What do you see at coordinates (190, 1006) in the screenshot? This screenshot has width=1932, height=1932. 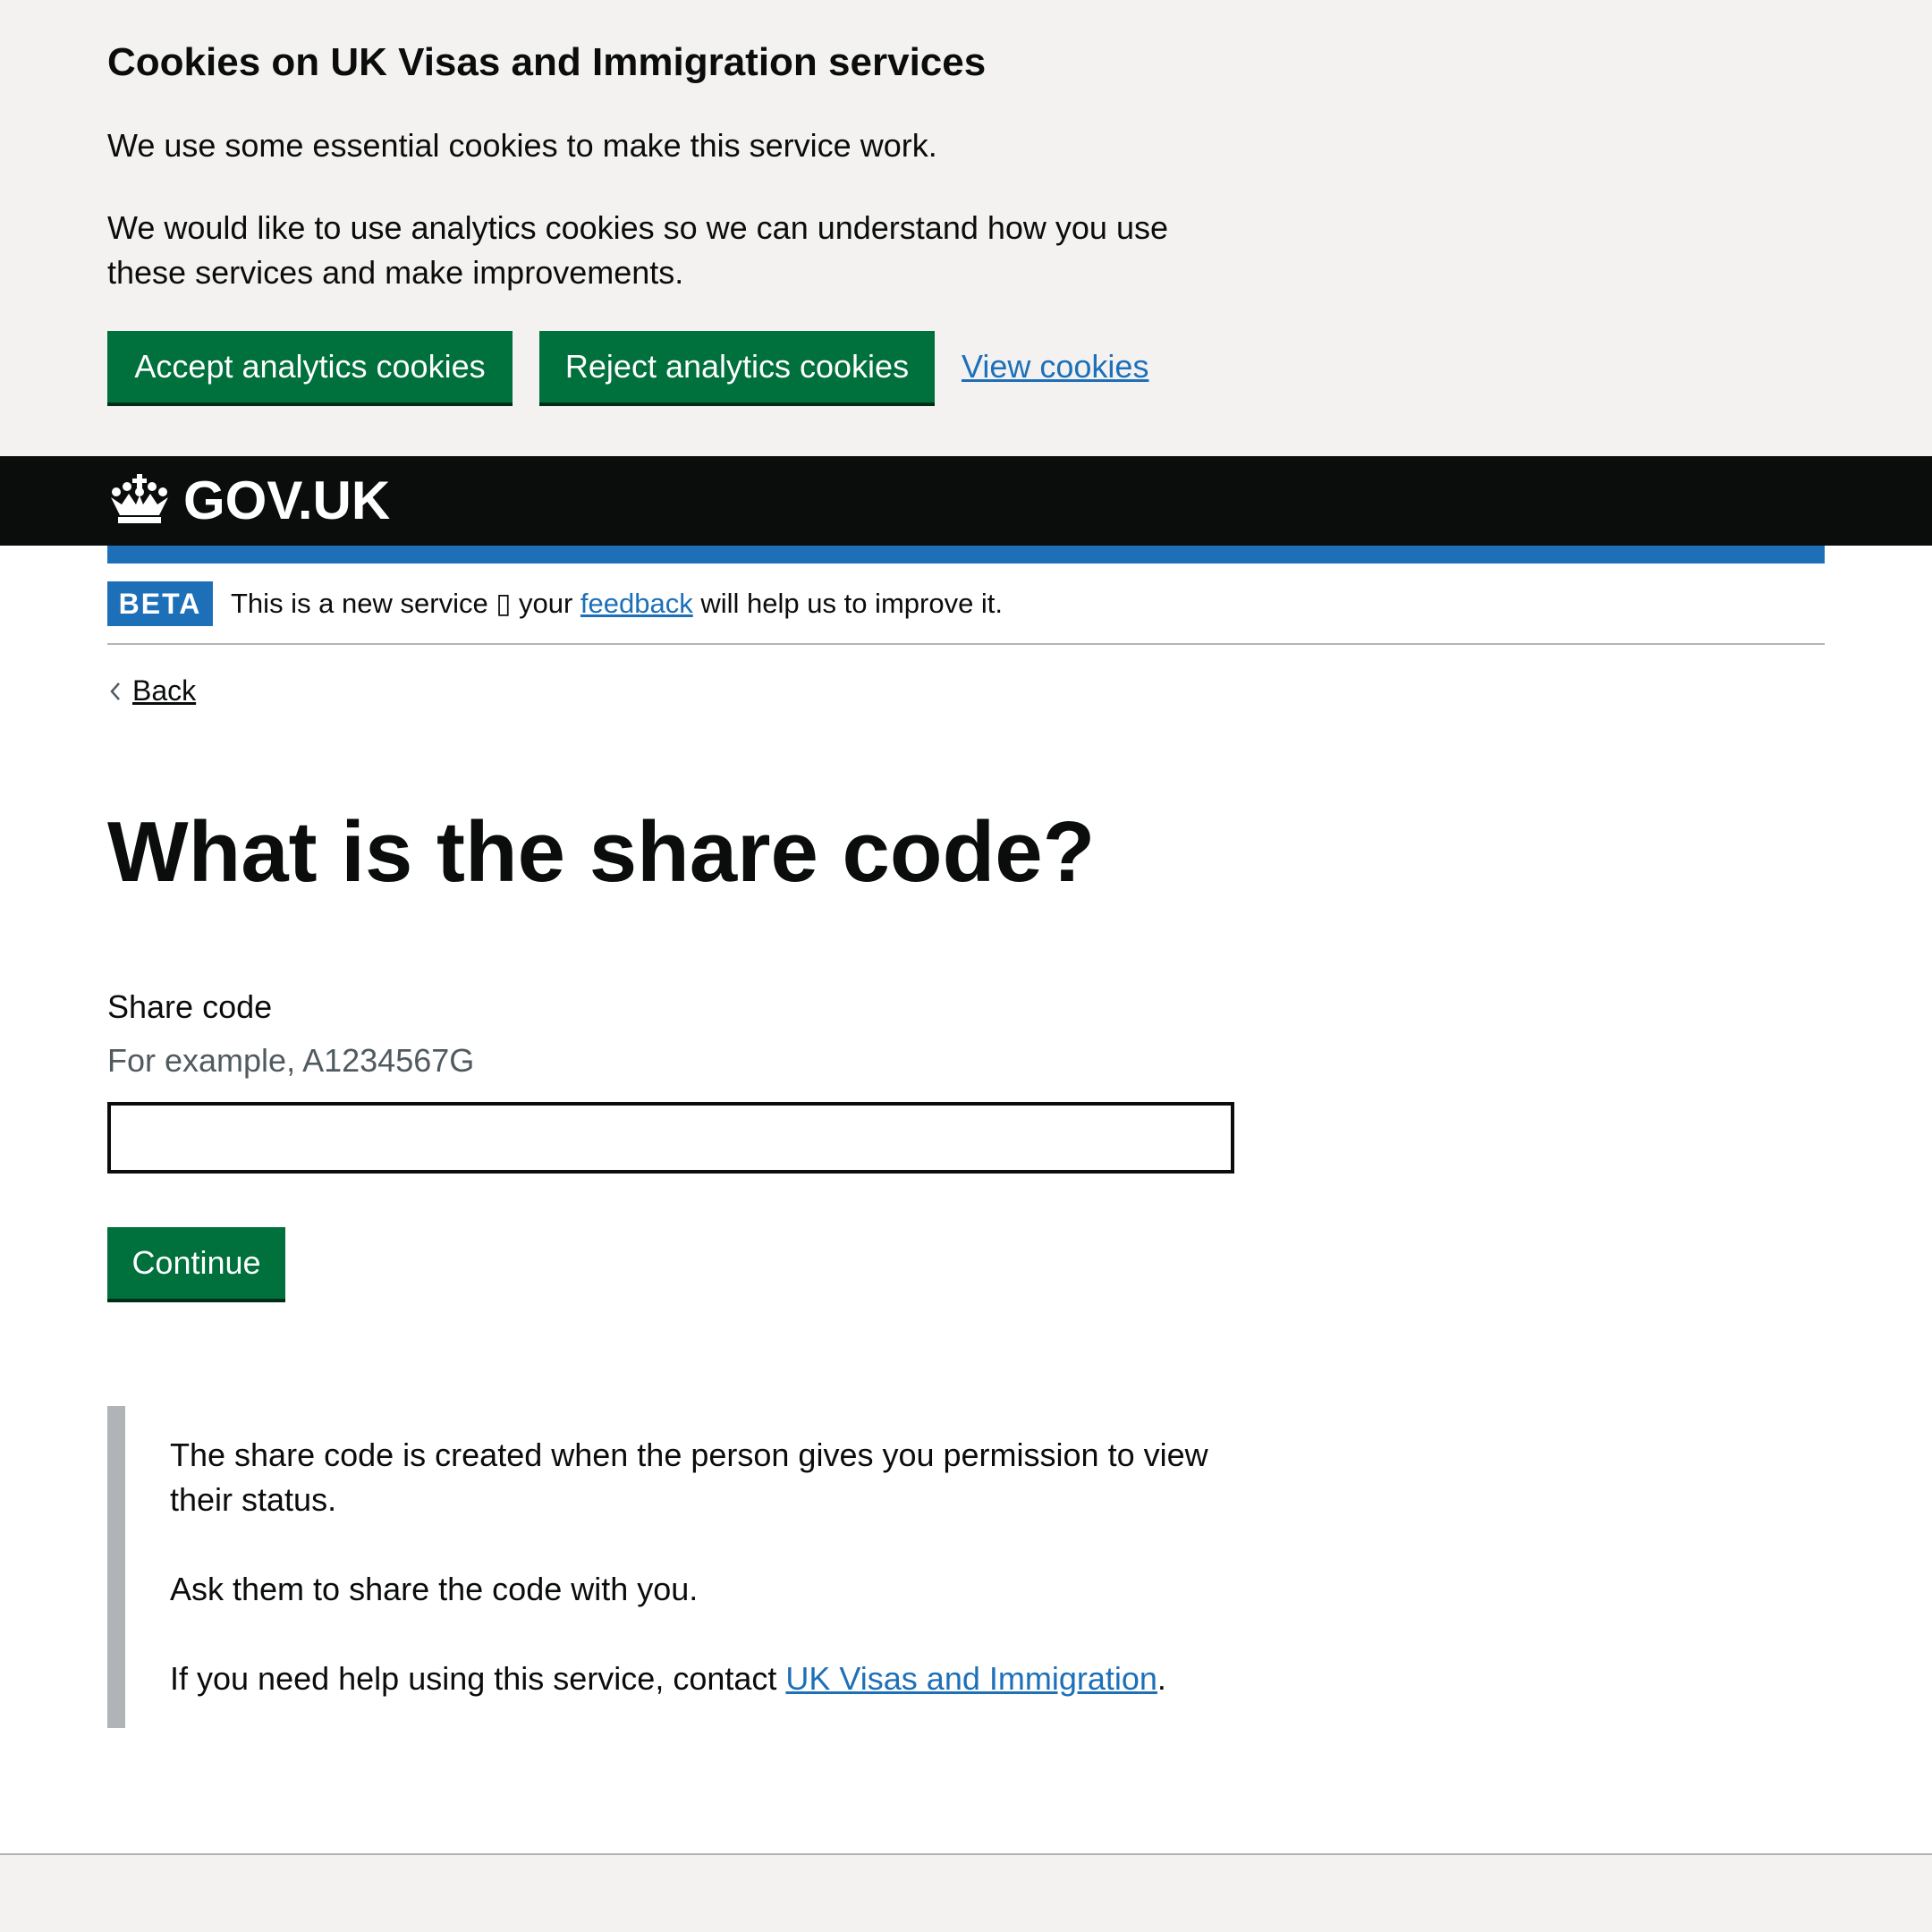 I see `share-code-label: Share code` at bounding box center [190, 1006].